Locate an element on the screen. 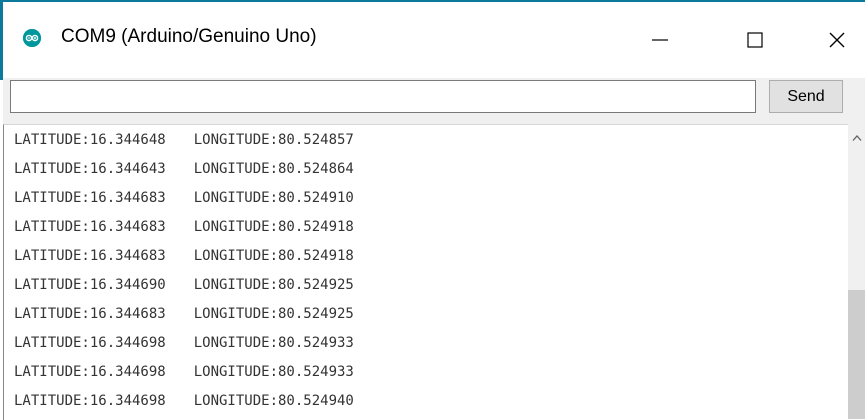 This screenshot has width=865, height=420. maximize-button is located at coordinates (755, 40).